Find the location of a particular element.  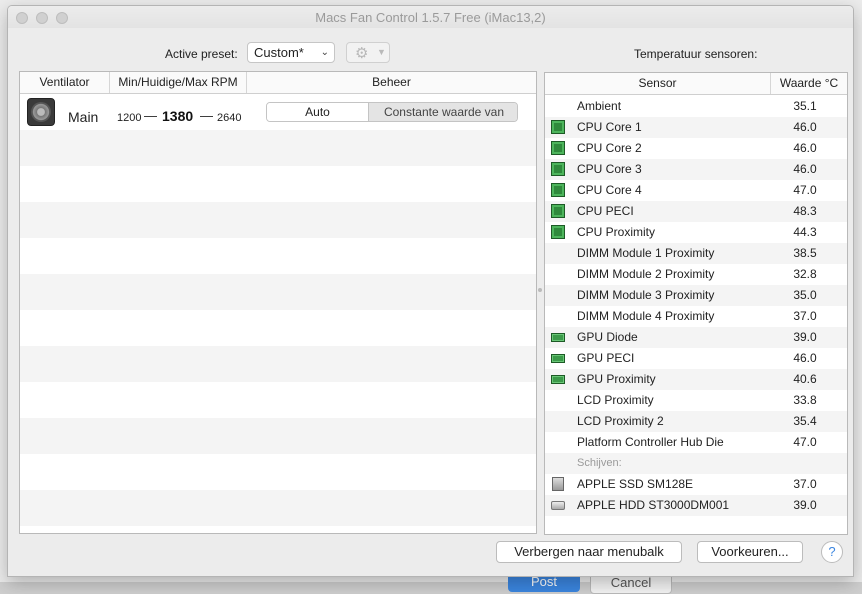

sensor-name: CPU Core 4 is located at coordinates (609, 190).